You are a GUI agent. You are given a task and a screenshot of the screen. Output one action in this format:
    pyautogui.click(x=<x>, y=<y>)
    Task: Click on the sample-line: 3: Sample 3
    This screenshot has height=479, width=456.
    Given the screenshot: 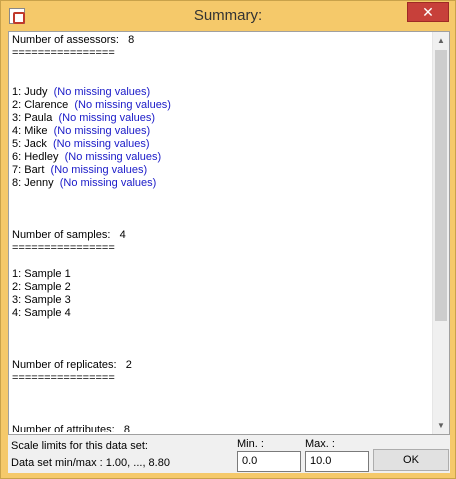 What is the action you would take?
    pyautogui.click(x=41, y=300)
    